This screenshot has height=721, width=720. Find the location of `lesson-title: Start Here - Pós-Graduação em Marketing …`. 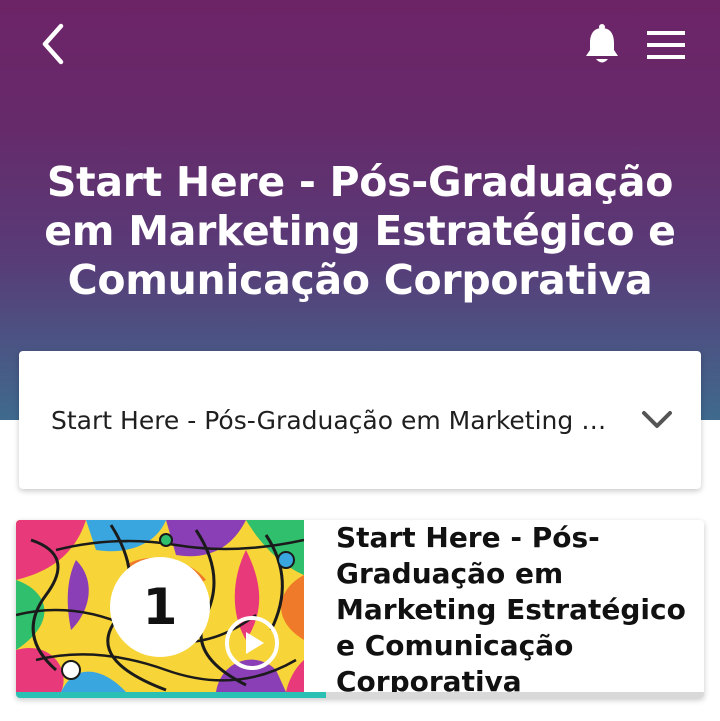

lesson-title: Start Here - Pós-Graduação em Marketing … is located at coordinates (511, 609).